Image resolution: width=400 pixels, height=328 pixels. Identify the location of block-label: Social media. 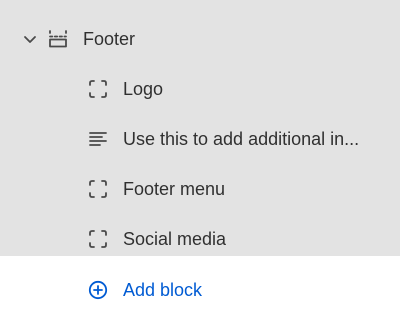
(175, 238).